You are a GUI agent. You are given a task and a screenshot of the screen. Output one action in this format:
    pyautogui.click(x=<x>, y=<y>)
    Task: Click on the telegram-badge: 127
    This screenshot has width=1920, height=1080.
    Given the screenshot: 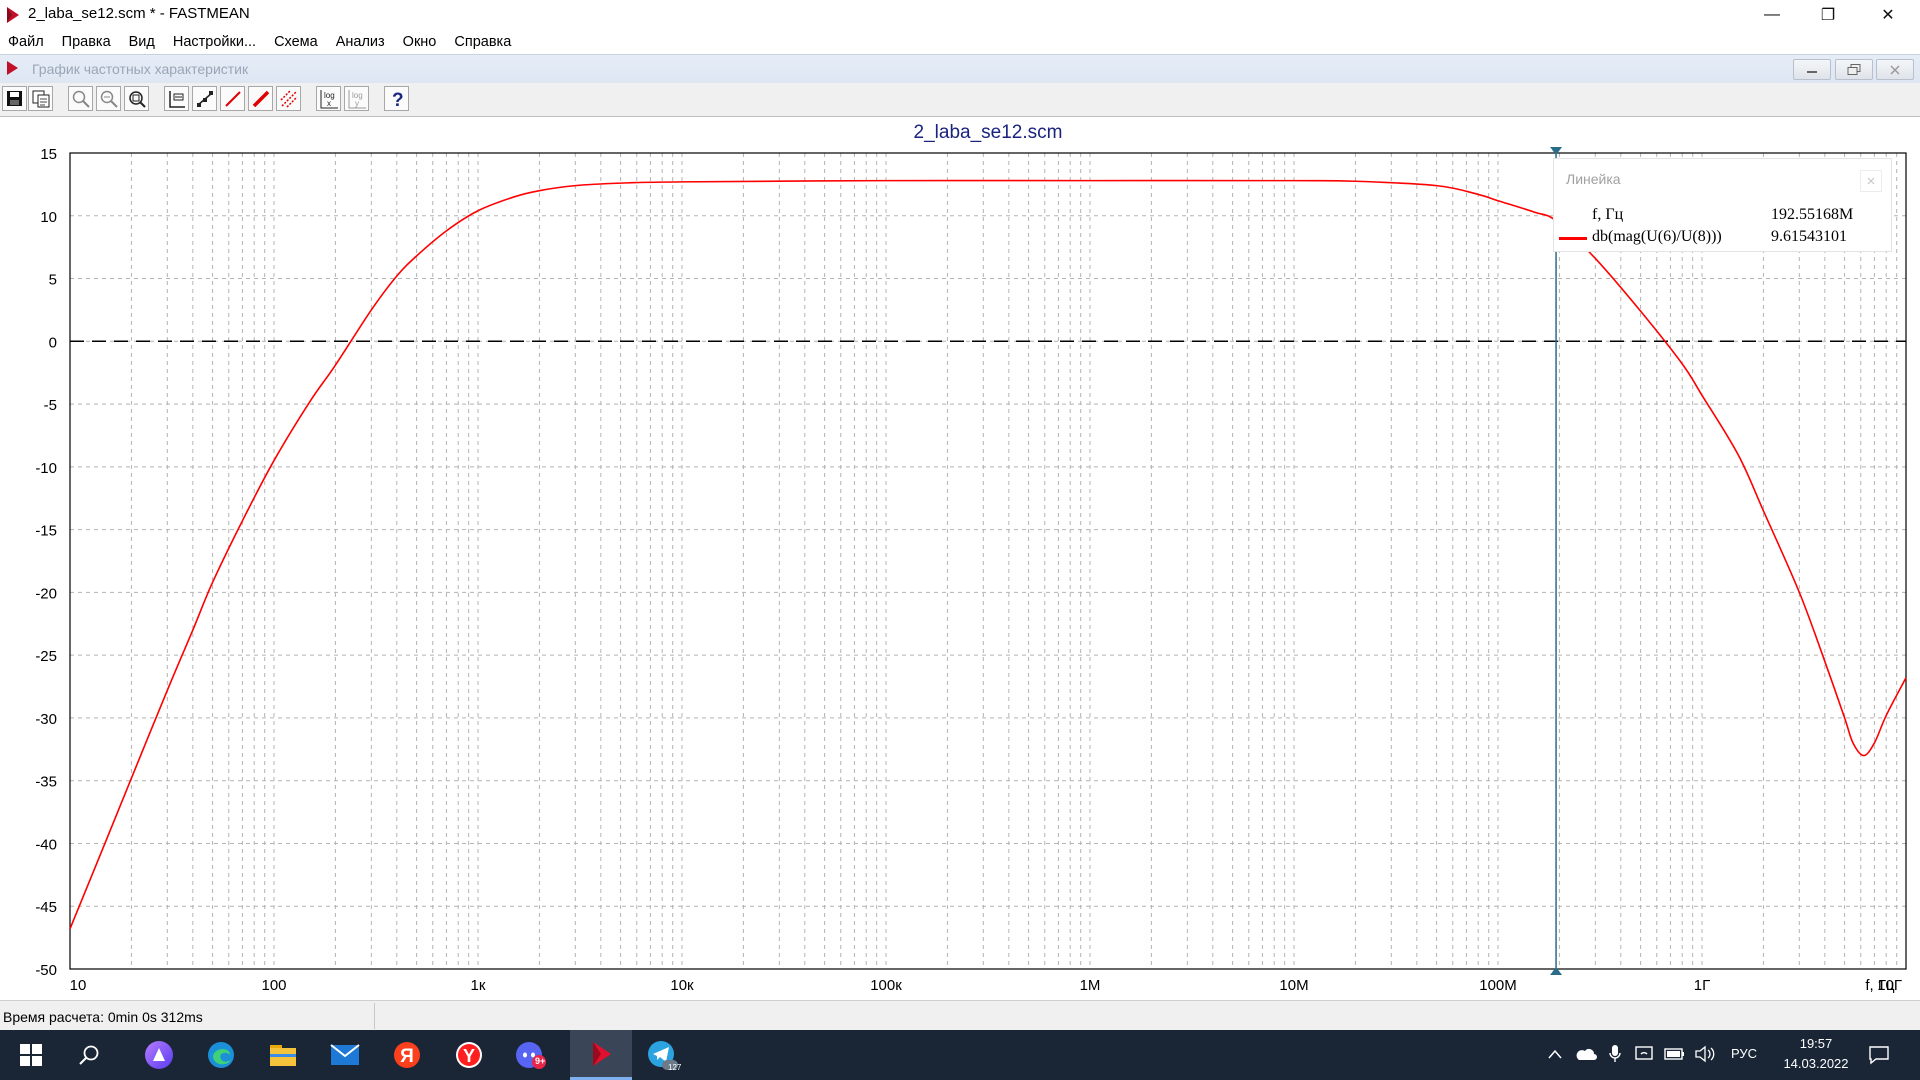 What is the action you would take?
    pyautogui.click(x=675, y=1067)
    